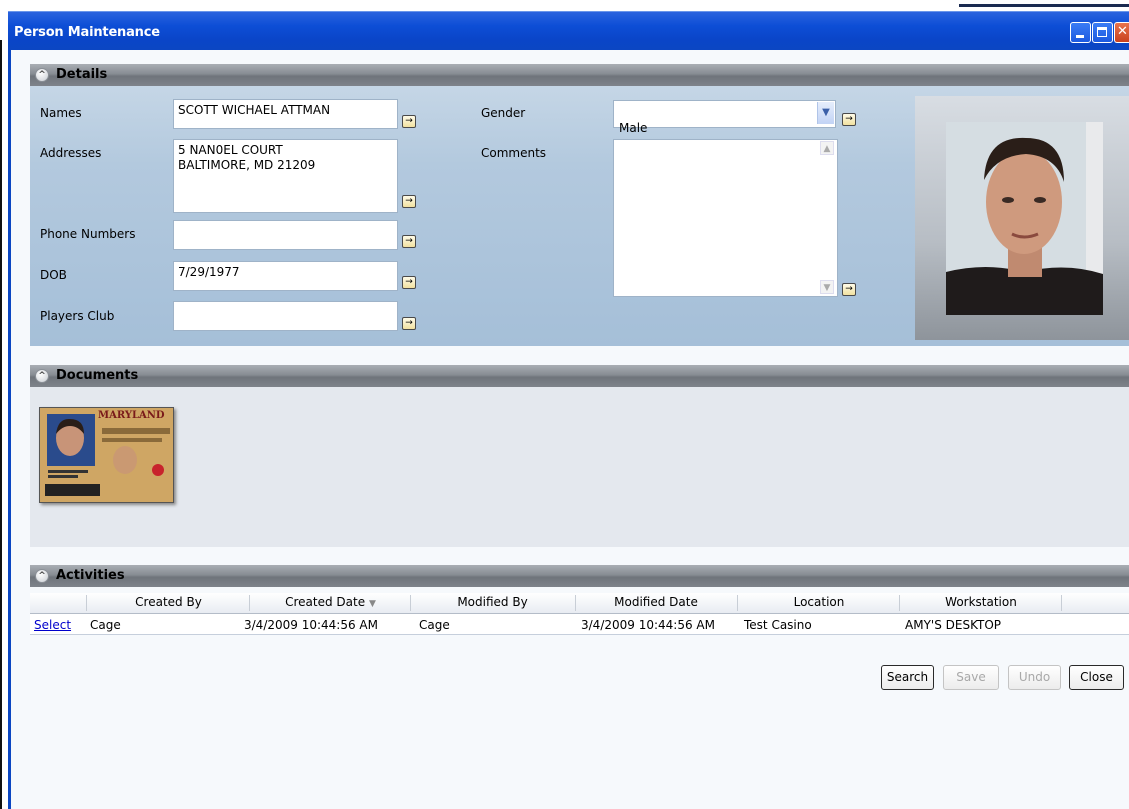 This screenshot has width=1129, height=809. I want to click on gender-expand-icon: →, so click(849, 119).